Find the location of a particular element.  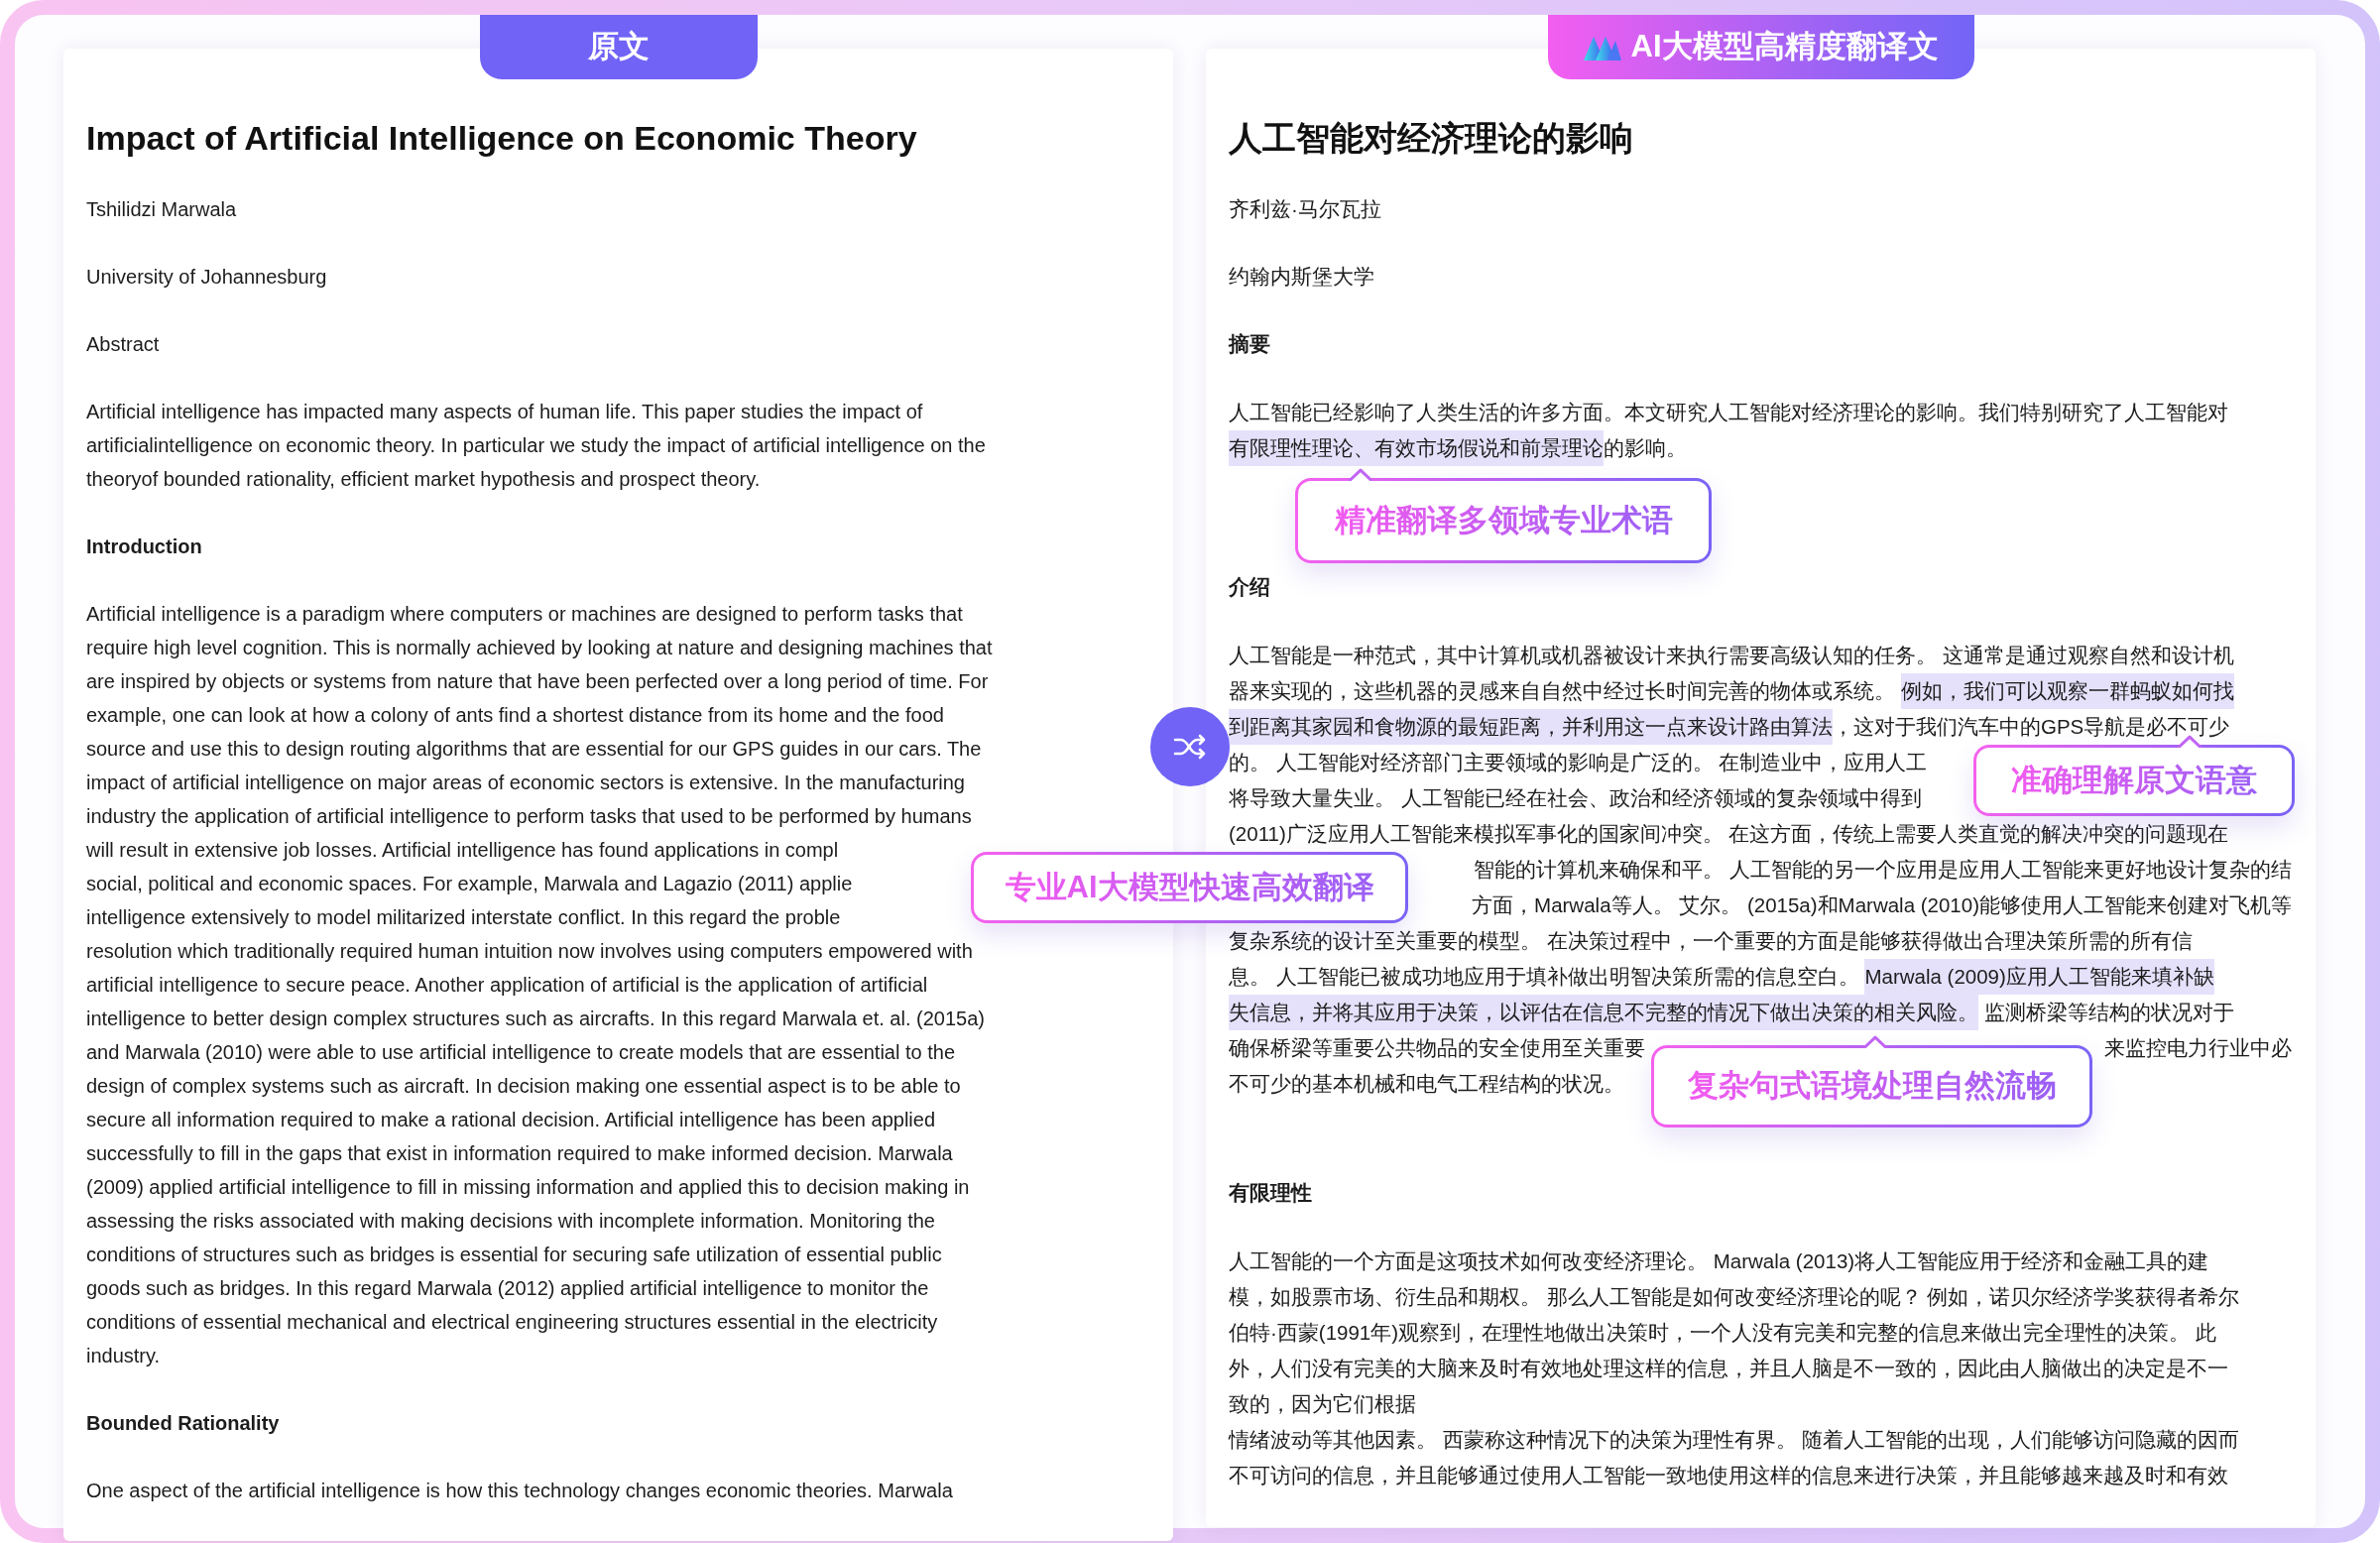

panel-title: AI大模型高精度翻译文 is located at coordinates (1784, 47).